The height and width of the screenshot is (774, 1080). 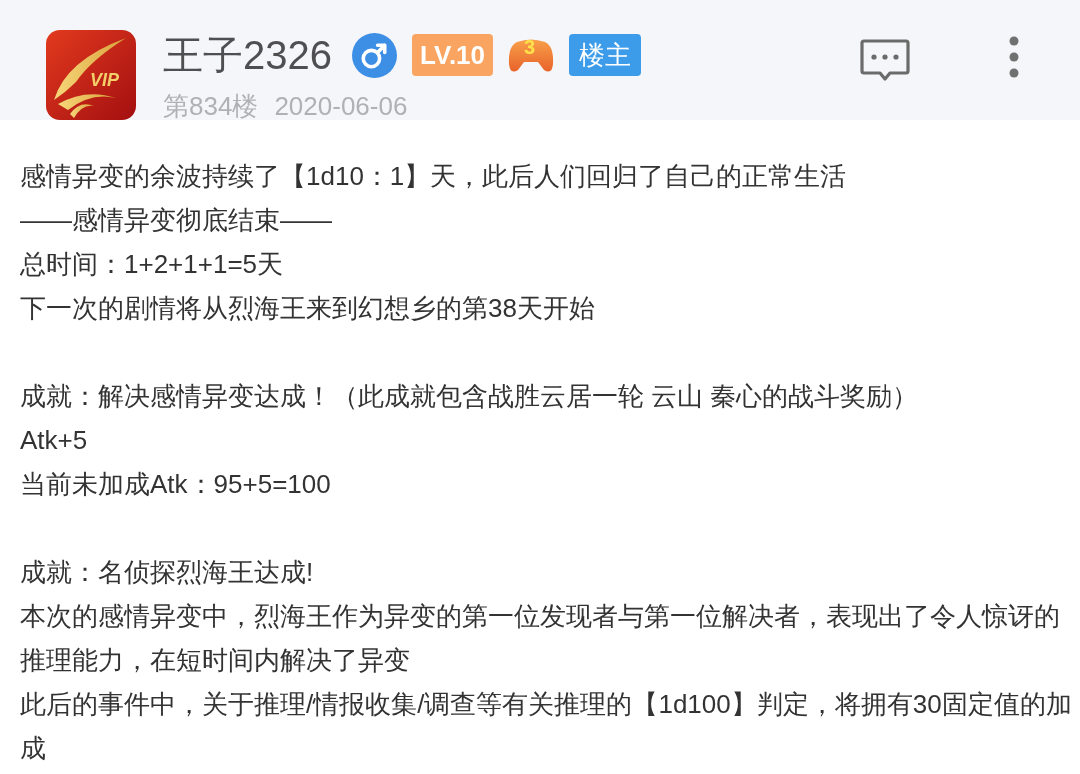 What do you see at coordinates (104, 80) in the screenshot?
I see `avatar-text: VIP` at bounding box center [104, 80].